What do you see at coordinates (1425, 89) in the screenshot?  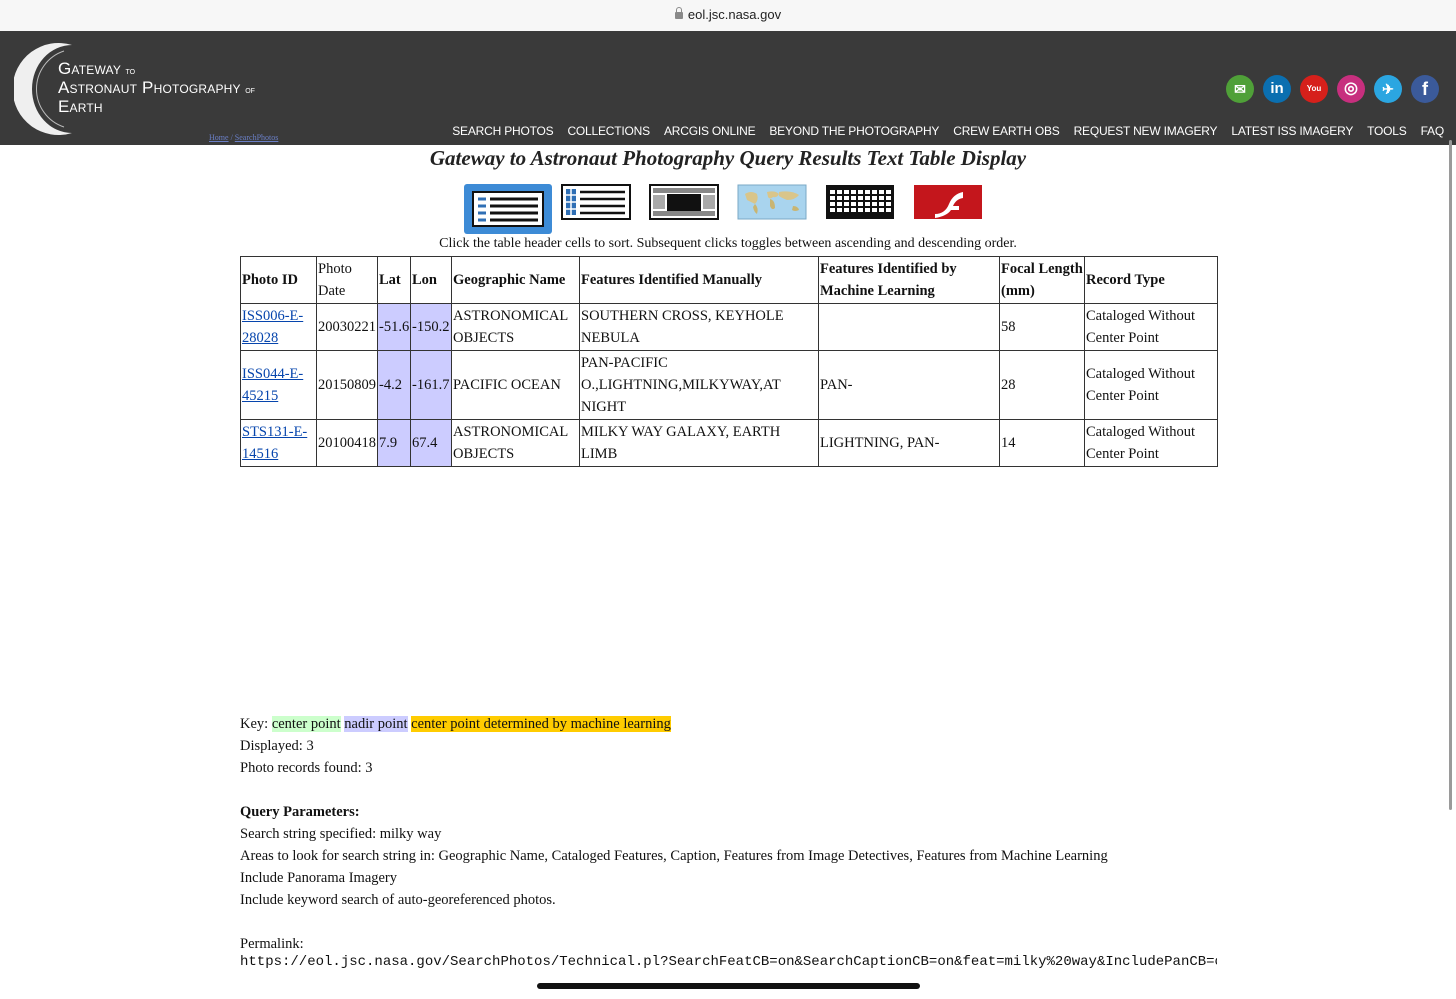 I see `facebook-icon: f` at bounding box center [1425, 89].